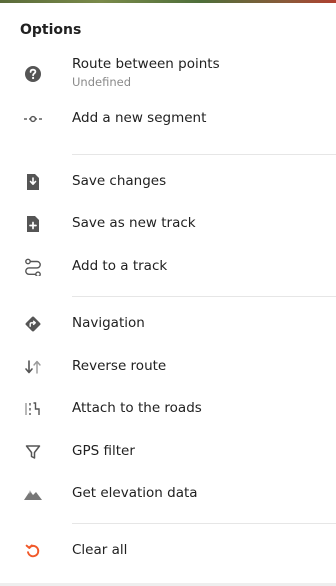 The height and width of the screenshot is (586, 336). Describe the element at coordinates (168, 367) in the screenshot. I see `reverse-route-item: Reverse route` at that location.